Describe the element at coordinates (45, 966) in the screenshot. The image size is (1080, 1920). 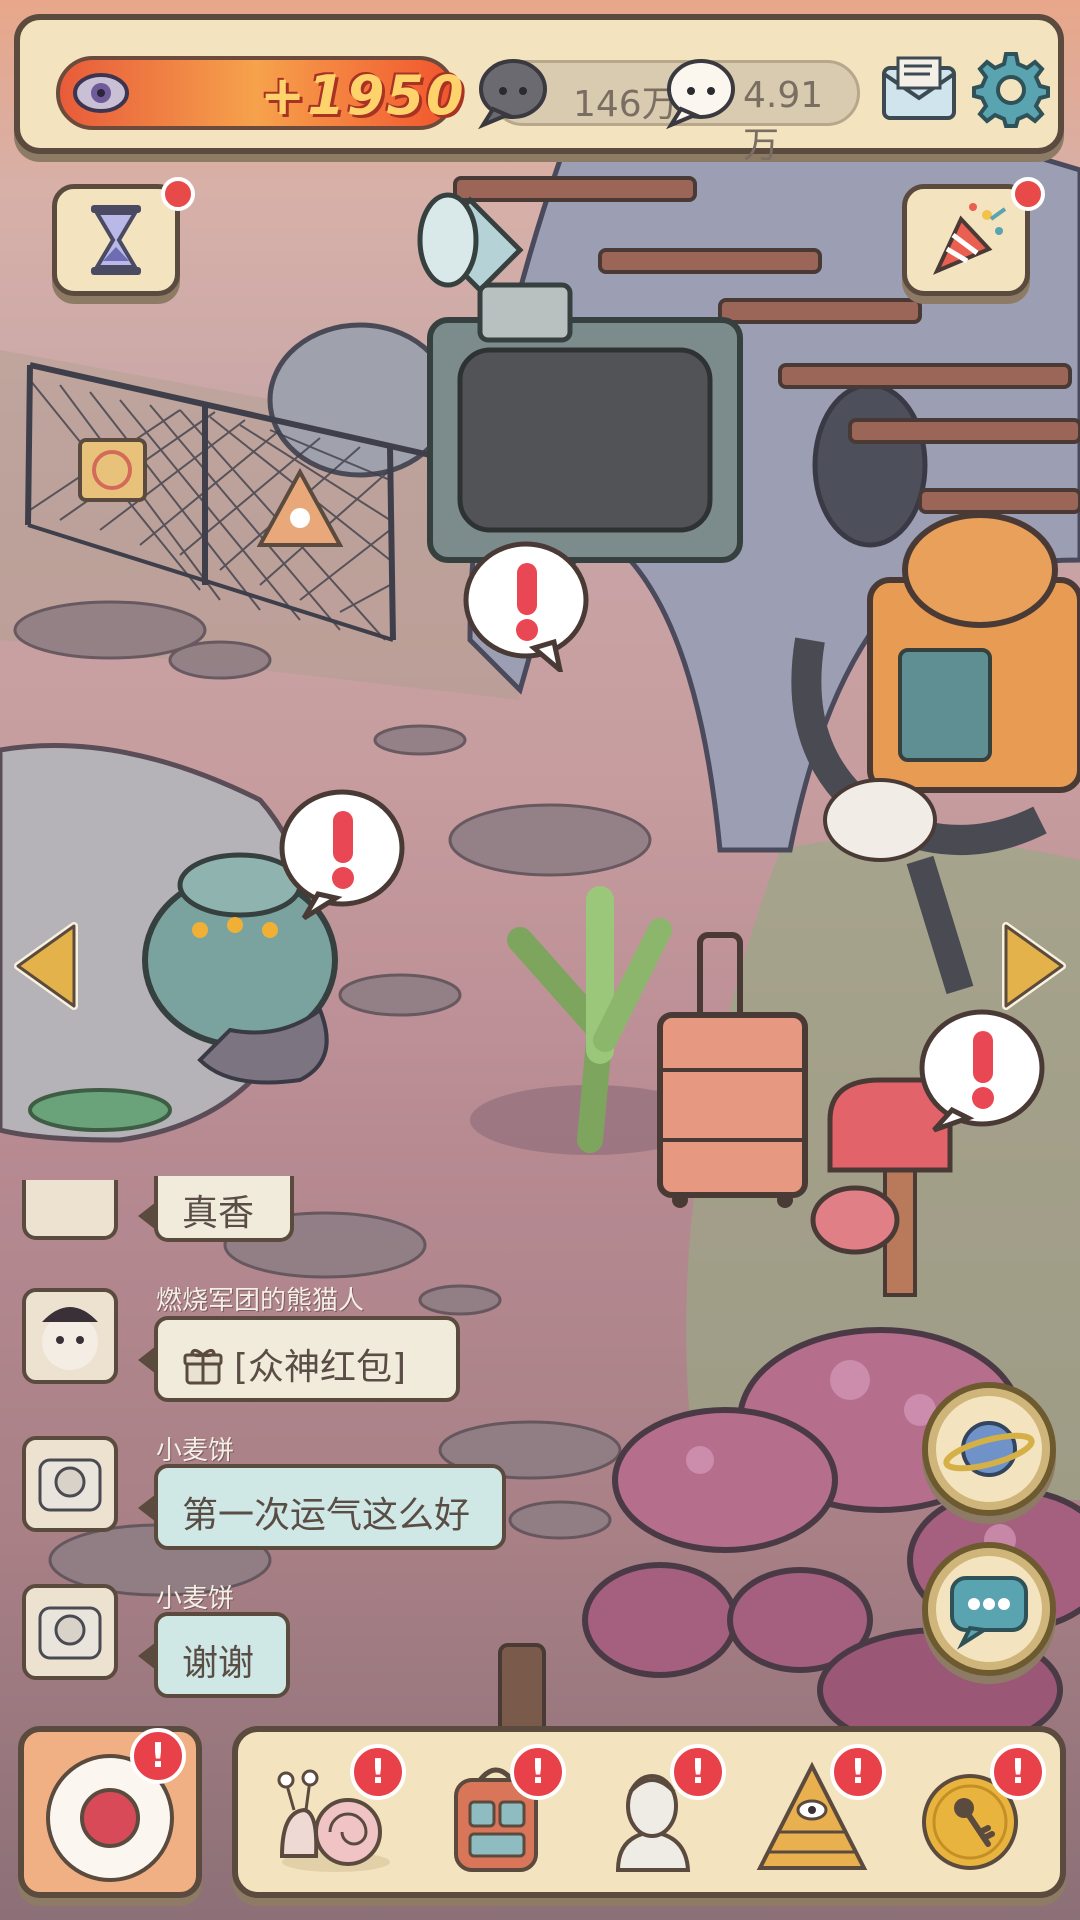
I see `left-arrow-icon` at that location.